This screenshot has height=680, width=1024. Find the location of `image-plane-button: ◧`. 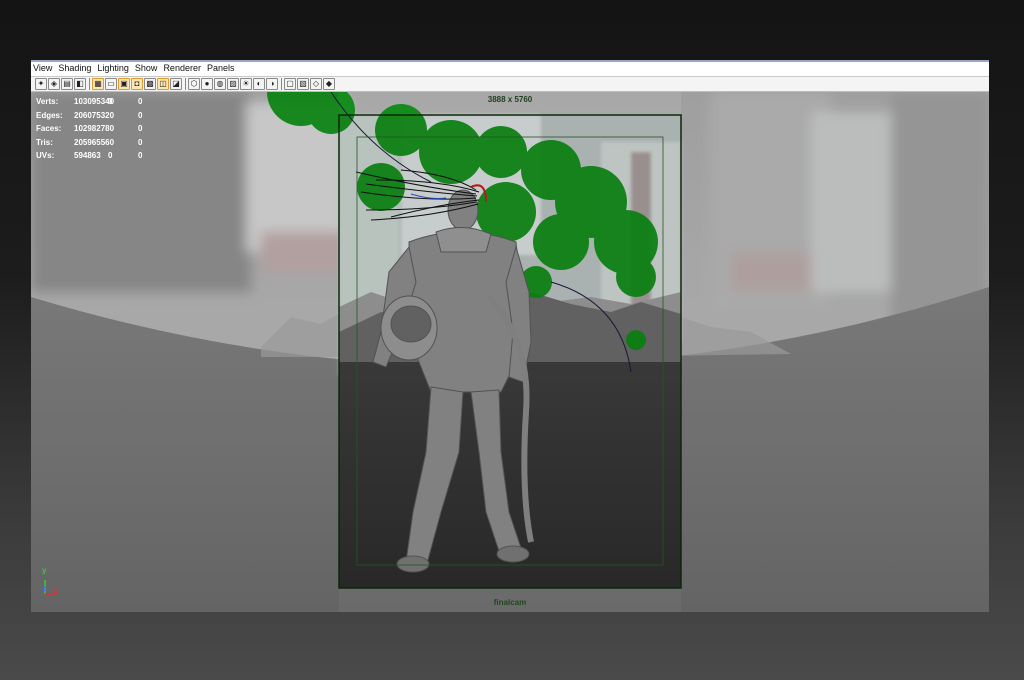

image-plane-button: ◧ is located at coordinates (80, 84).